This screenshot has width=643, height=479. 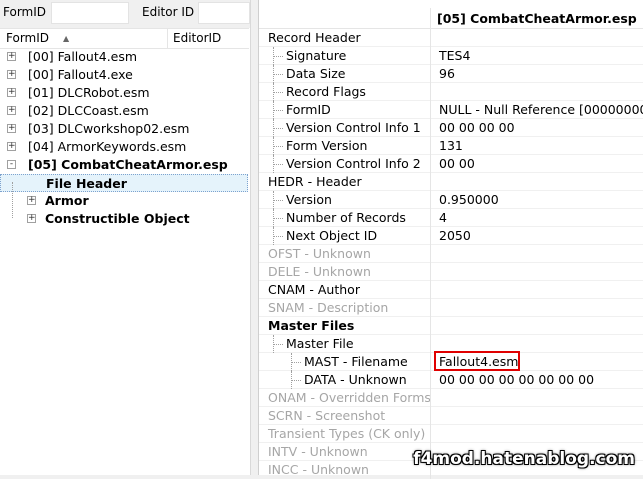 I want to click on field-value: 131, so click(x=451, y=145).